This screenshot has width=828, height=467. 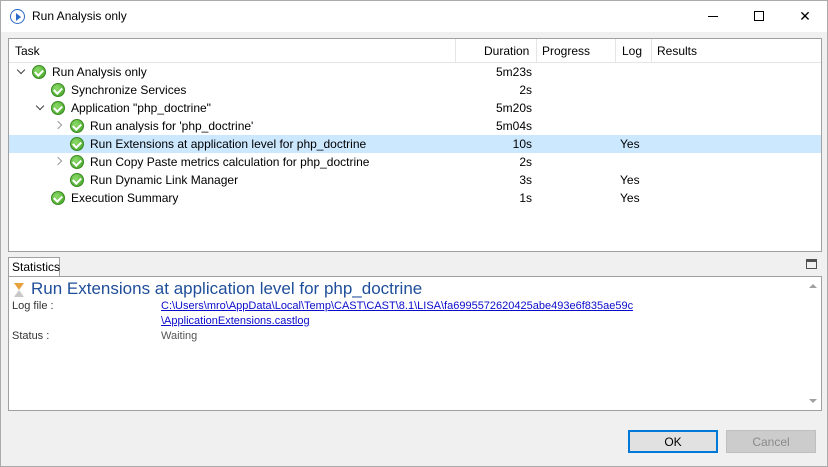 I want to click on scroll-up-icon, so click(x=813, y=286).